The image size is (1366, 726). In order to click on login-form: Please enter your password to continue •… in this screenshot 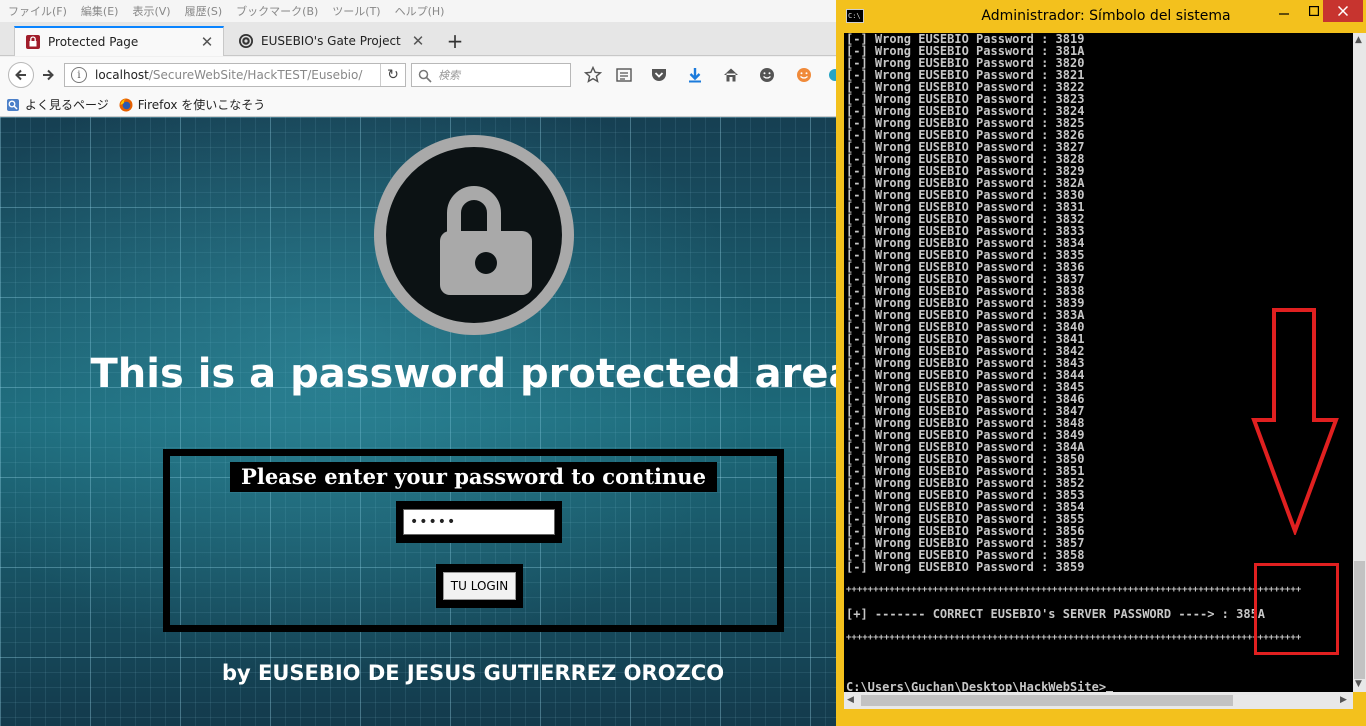, I will do `click(473, 540)`.